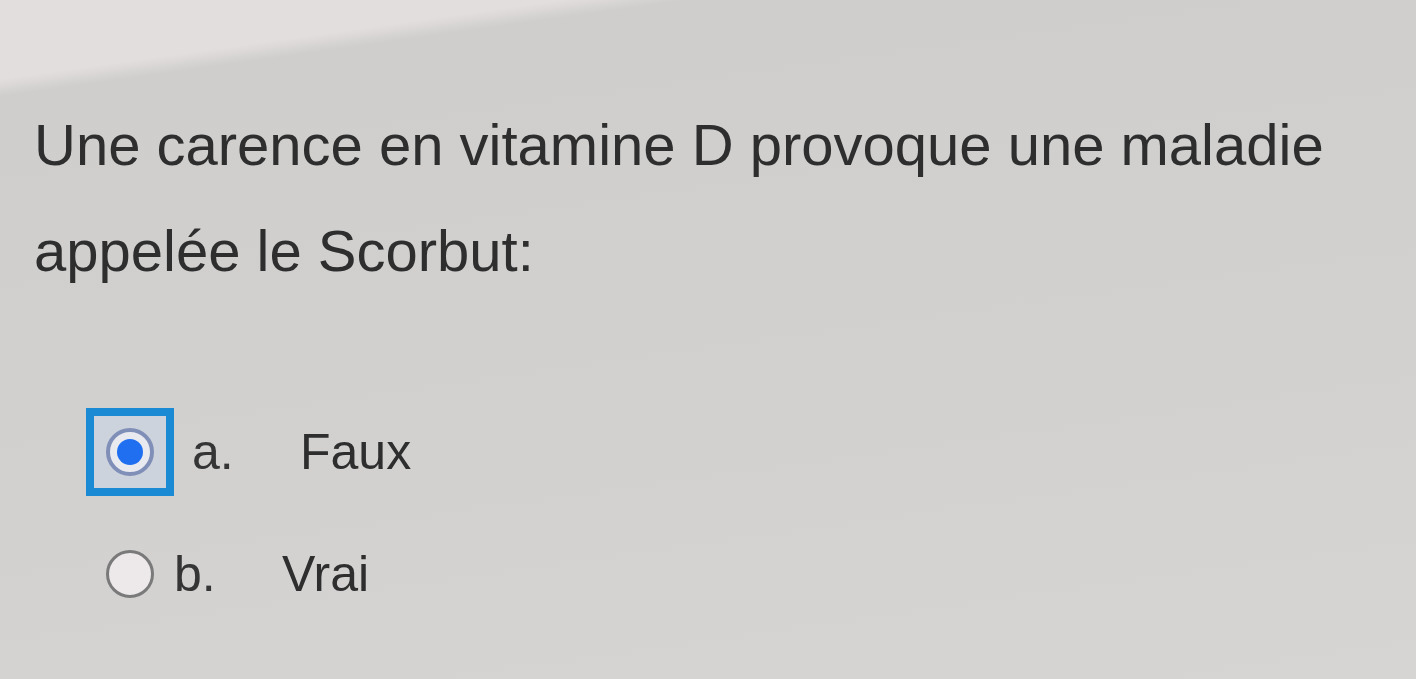 Image resolution: width=1416 pixels, height=679 pixels. I want to click on option-letter: a., so click(213, 452).